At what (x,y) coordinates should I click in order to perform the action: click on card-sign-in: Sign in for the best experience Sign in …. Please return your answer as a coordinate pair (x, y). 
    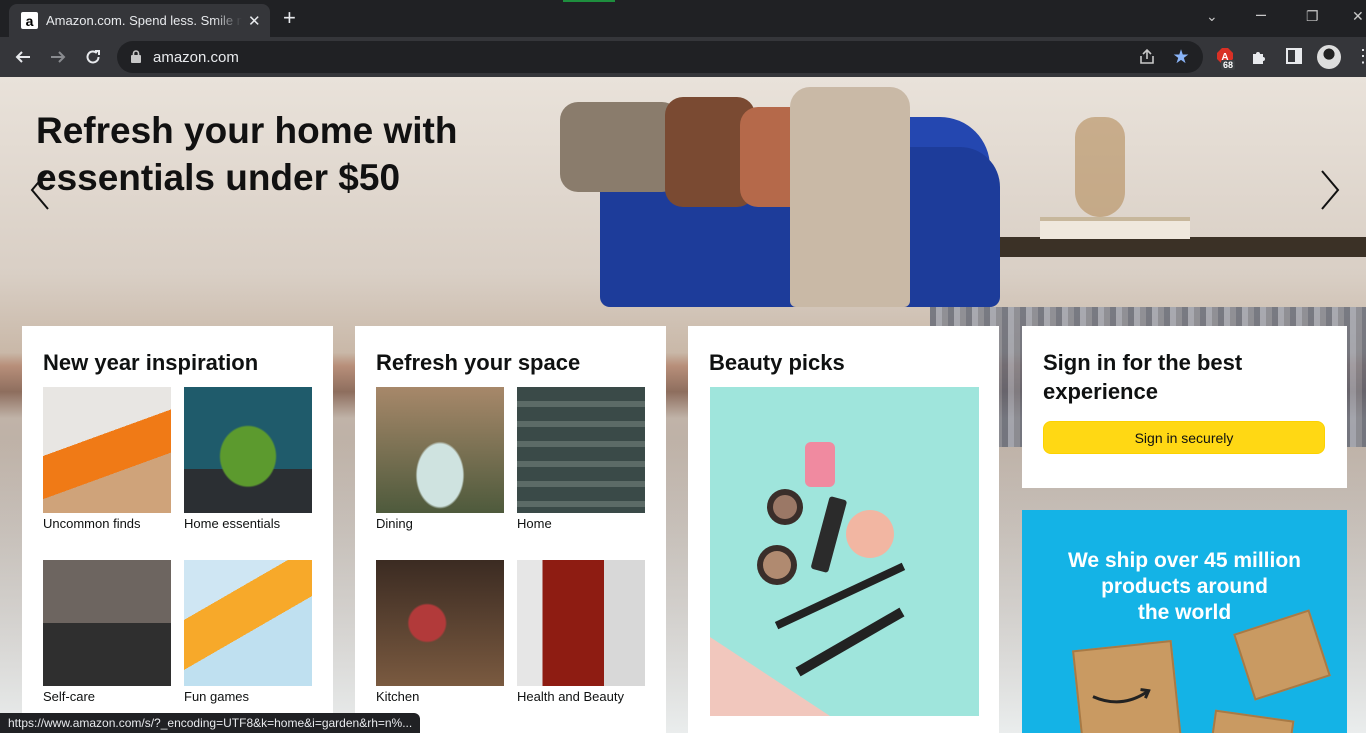
    Looking at the image, I should click on (1184, 407).